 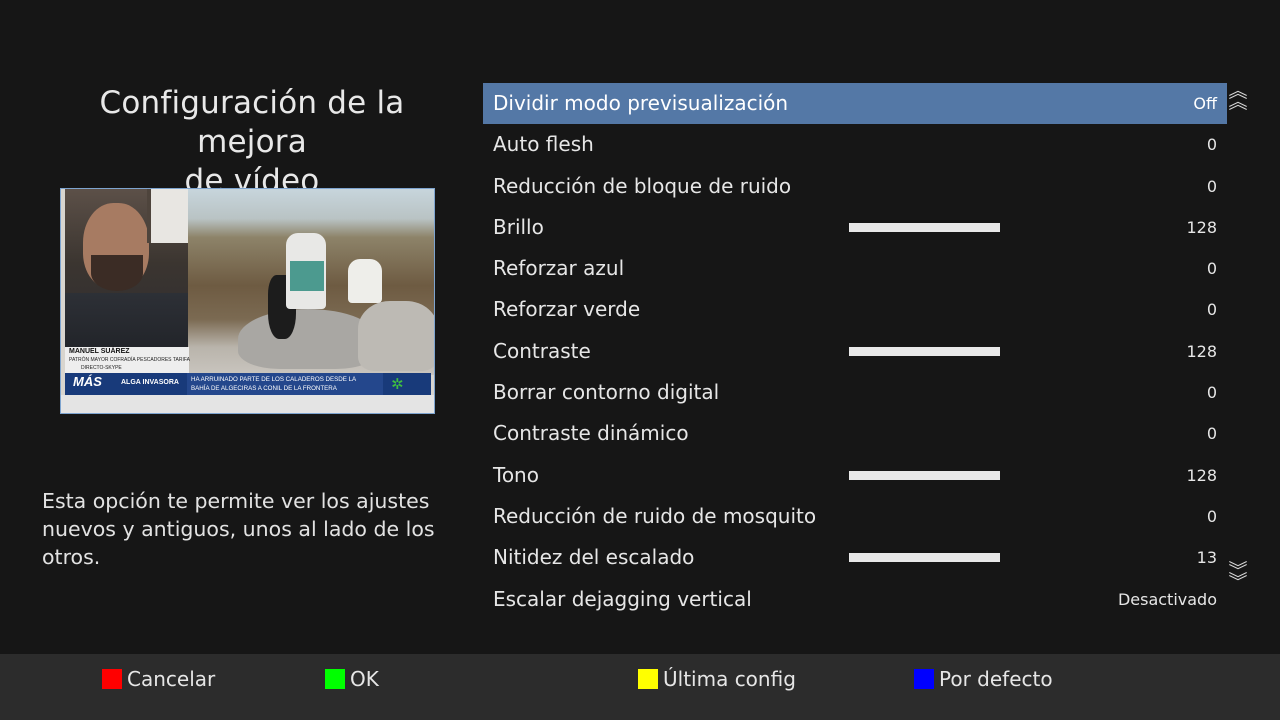 What do you see at coordinates (924, 679) in the screenshot?
I see `blue-key-icon` at bounding box center [924, 679].